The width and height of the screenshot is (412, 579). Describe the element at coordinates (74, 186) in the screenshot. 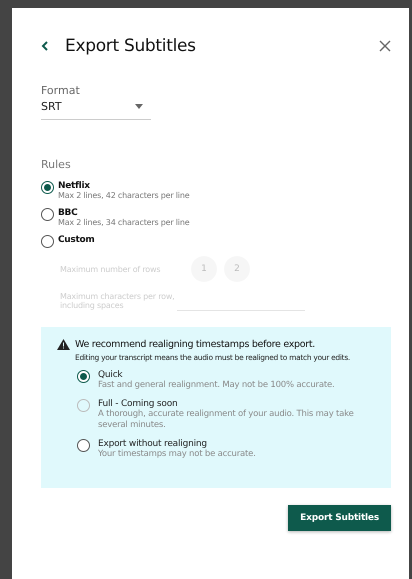

I see `option-title: Netflix` at that location.